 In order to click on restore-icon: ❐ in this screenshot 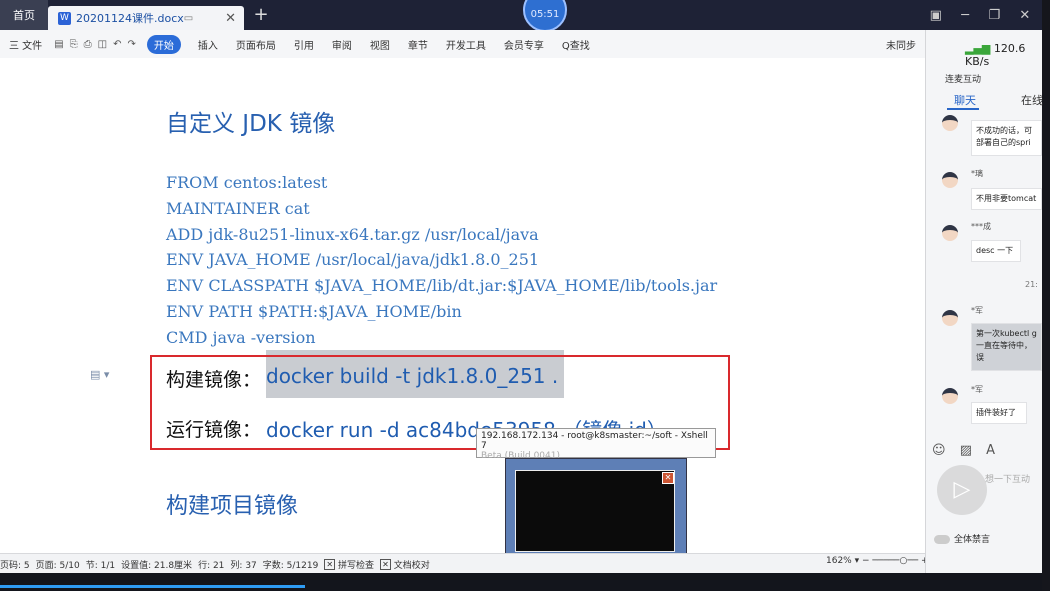, I will do `click(994, 15)`.